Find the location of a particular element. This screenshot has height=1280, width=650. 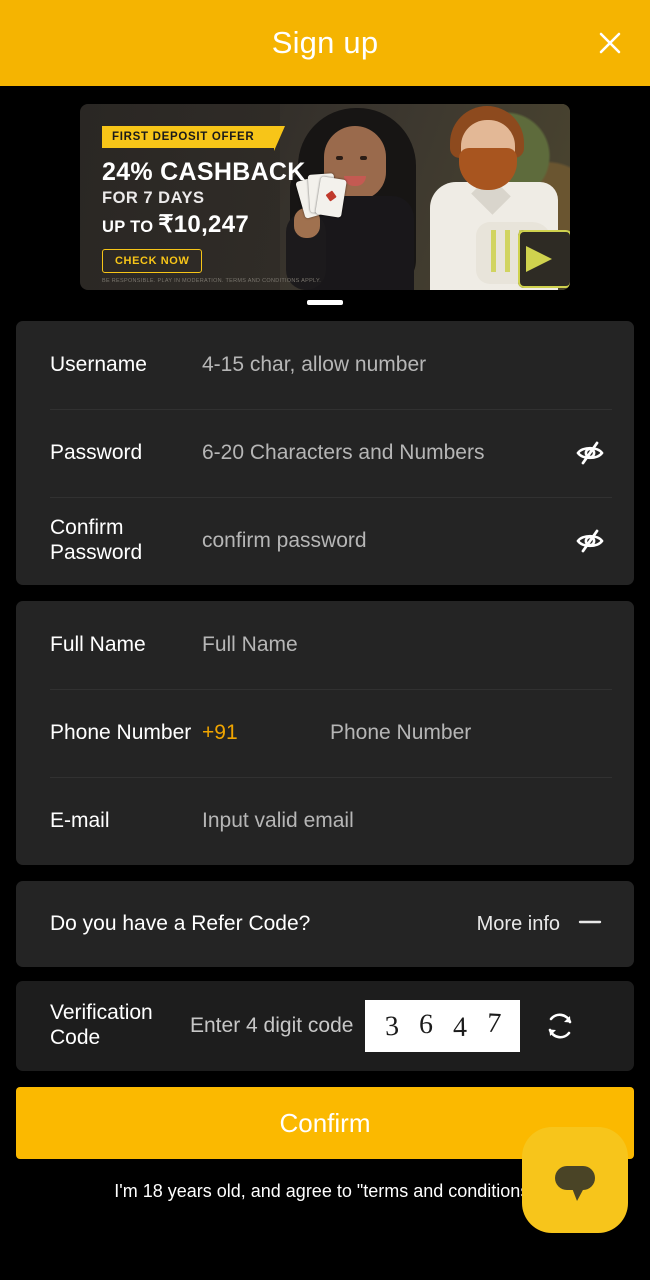

phone-number-label: Phone Number is located at coordinates (121, 732).